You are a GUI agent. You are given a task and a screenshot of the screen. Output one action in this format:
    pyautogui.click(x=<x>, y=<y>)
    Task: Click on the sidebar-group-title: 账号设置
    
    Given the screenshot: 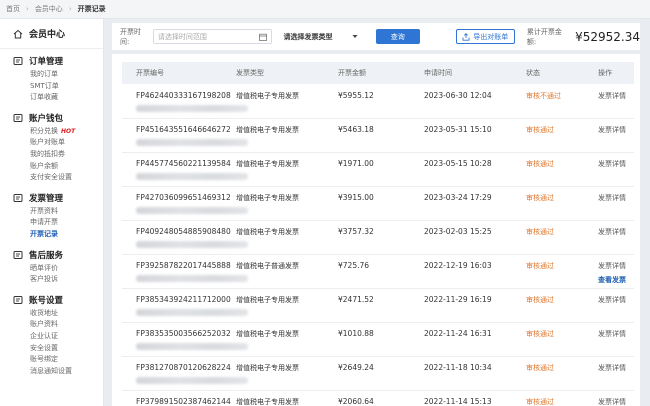 What is the action you would take?
    pyautogui.click(x=46, y=300)
    